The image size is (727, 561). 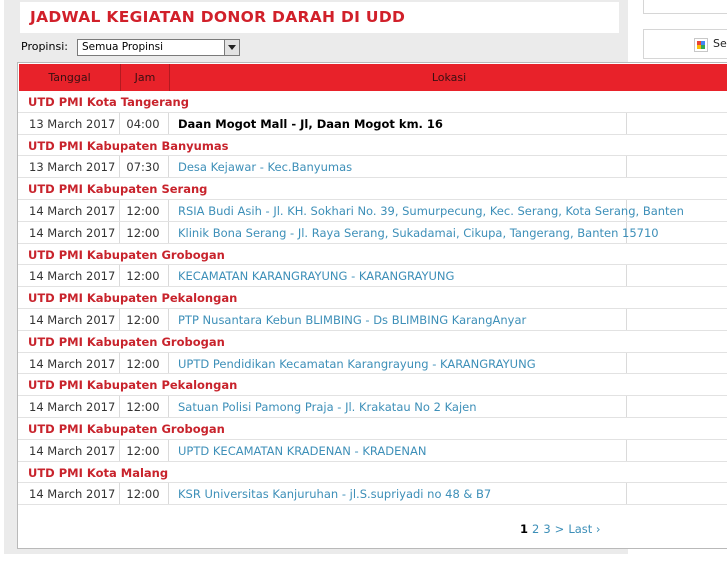 What do you see at coordinates (372, 102) in the screenshot?
I see `group-row: UTD PMI Kota Tangerang` at bounding box center [372, 102].